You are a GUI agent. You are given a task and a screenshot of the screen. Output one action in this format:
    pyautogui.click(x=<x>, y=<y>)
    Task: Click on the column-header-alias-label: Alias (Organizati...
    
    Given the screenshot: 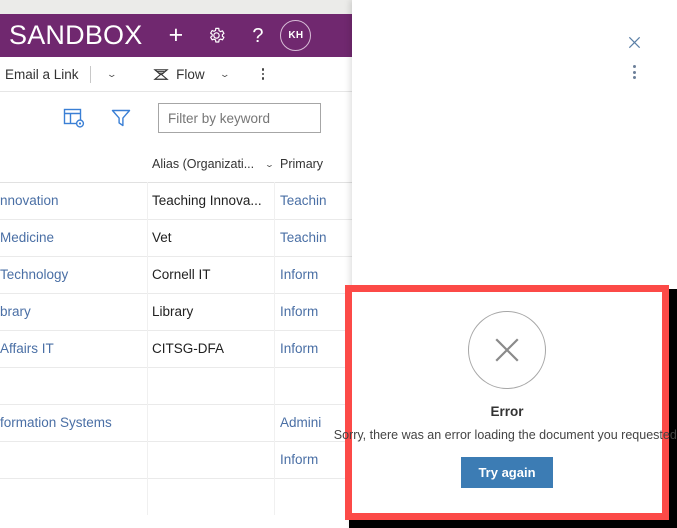 What is the action you would take?
    pyautogui.click(x=203, y=164)
    